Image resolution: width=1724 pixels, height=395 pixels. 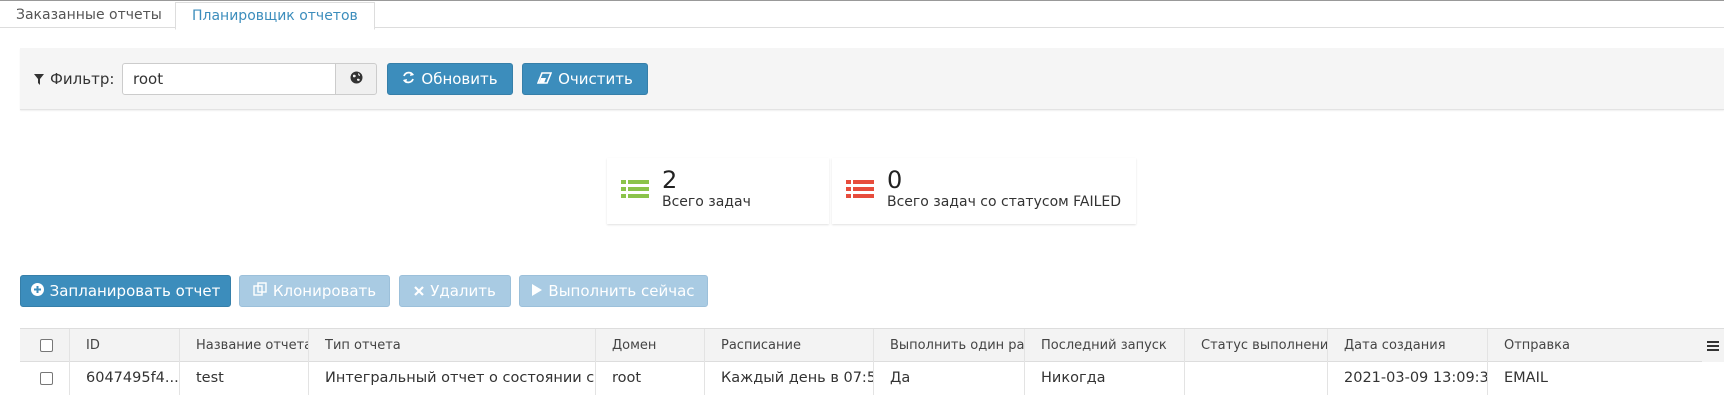 What do you see at coordinates (537, 291) in the screenshot?
I see `play-icon` at bounding box center [537, 291].